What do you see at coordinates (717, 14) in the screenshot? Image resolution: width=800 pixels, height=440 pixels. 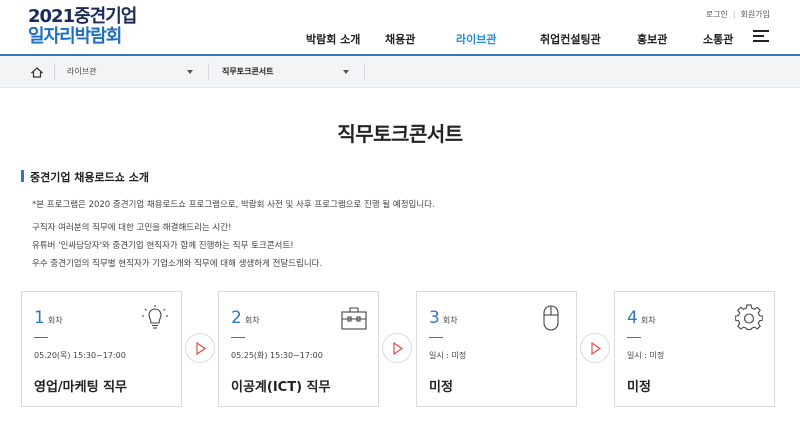 I see `login-link: 로그인` at bounding box center [717, 14].